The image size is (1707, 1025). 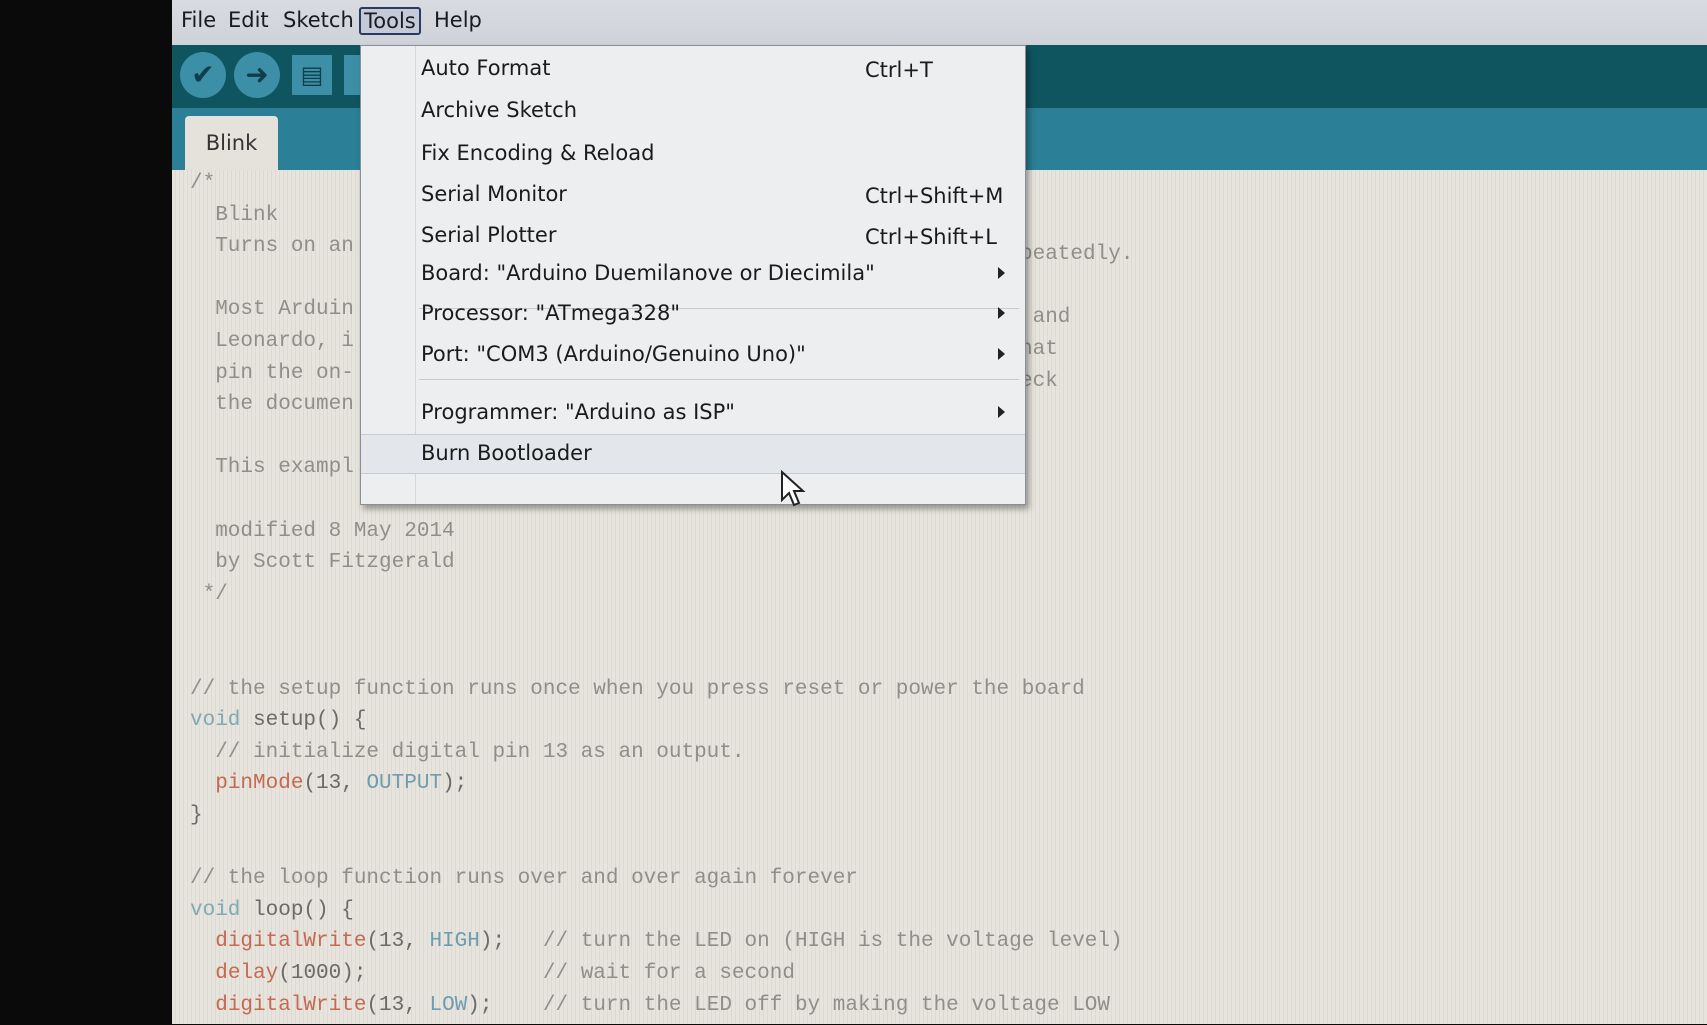 I want to click on code-line: Blink, so click(x=234, y=219).